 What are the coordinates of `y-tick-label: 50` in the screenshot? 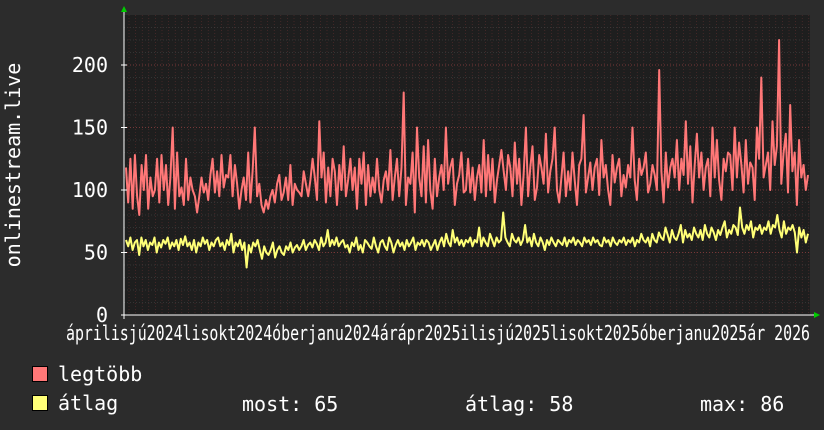 It's located at (96, 253).